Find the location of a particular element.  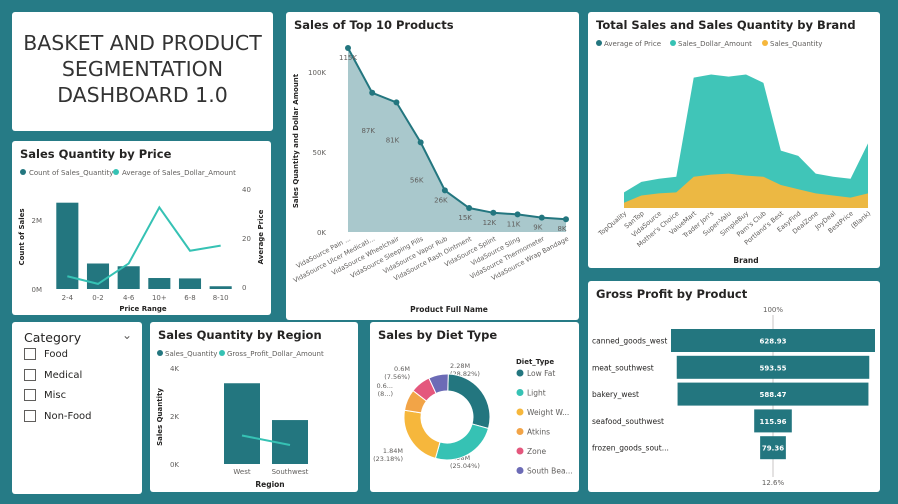

legend-dollar: Sales_Dollar_Amount is located at coordinates (715, 44).